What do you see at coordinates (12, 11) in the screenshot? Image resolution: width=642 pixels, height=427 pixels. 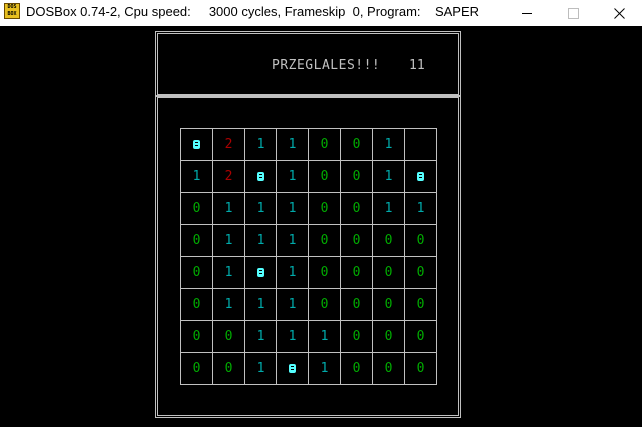 I see `dosbox-icon: DOS BOX` at bounding box center [12, 11].